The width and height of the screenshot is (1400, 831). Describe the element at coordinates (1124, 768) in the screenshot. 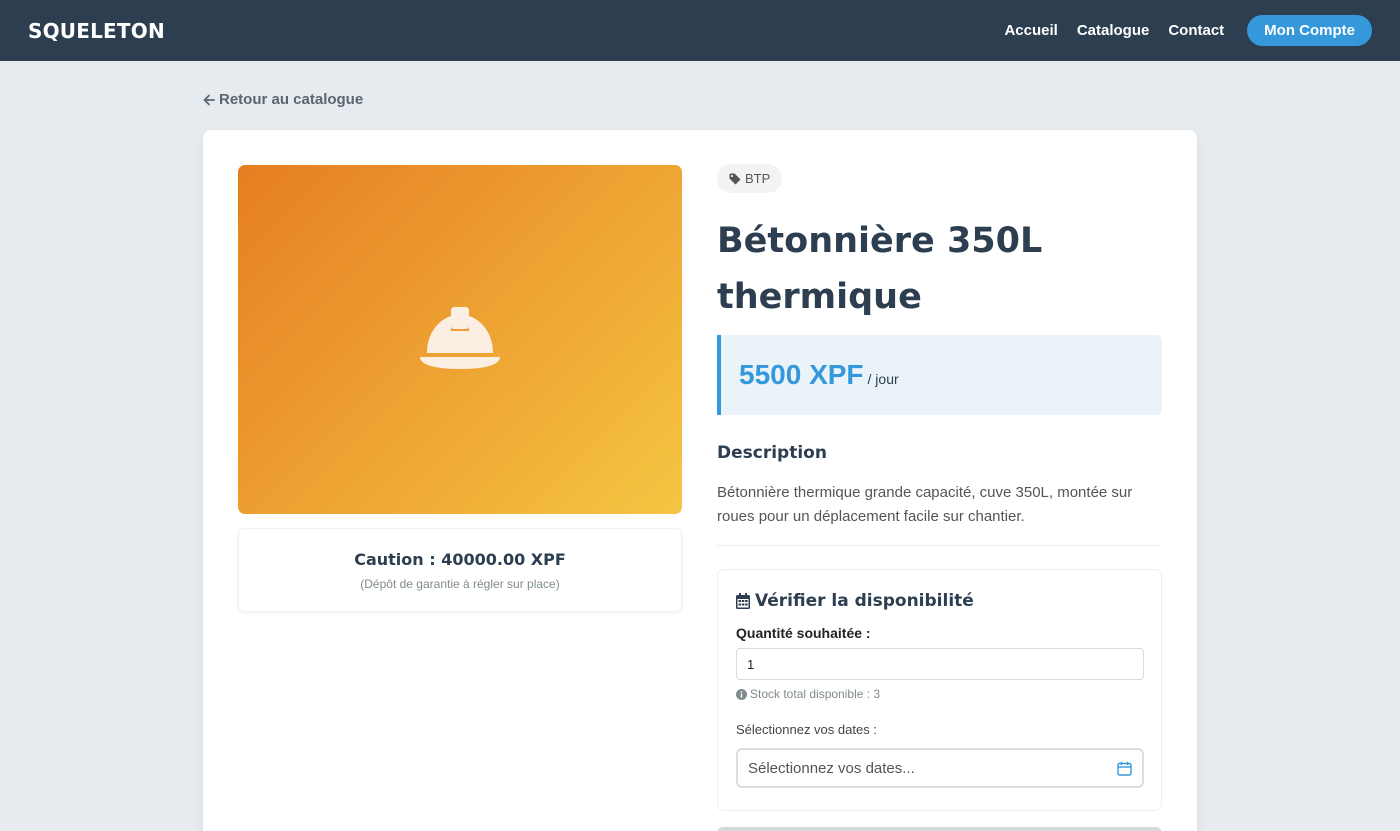

I see `calendar-picker-icon` at that location.